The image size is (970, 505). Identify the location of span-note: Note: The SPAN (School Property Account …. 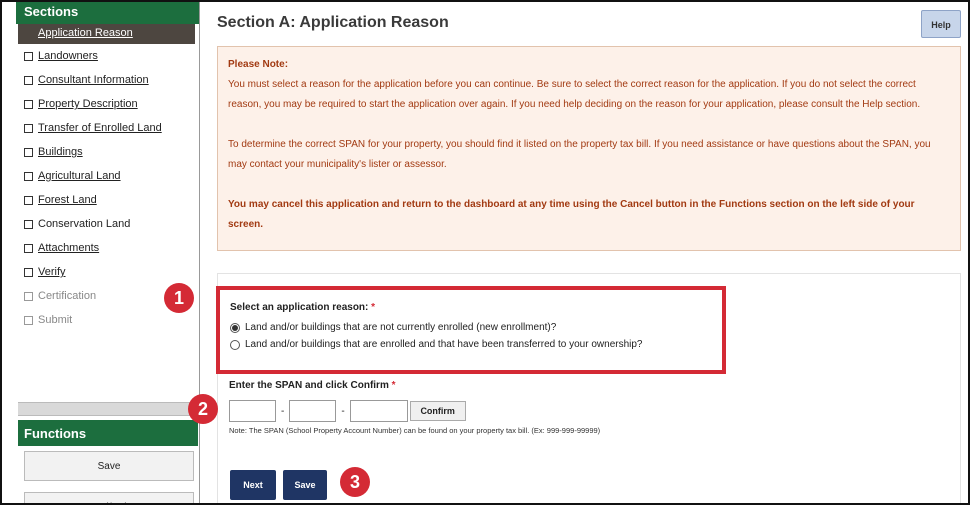
(415, 430).